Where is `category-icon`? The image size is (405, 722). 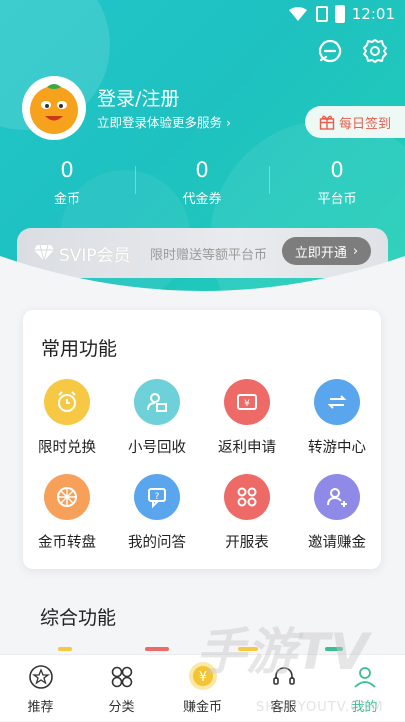 category-icon is located at coordinates (121, 677).